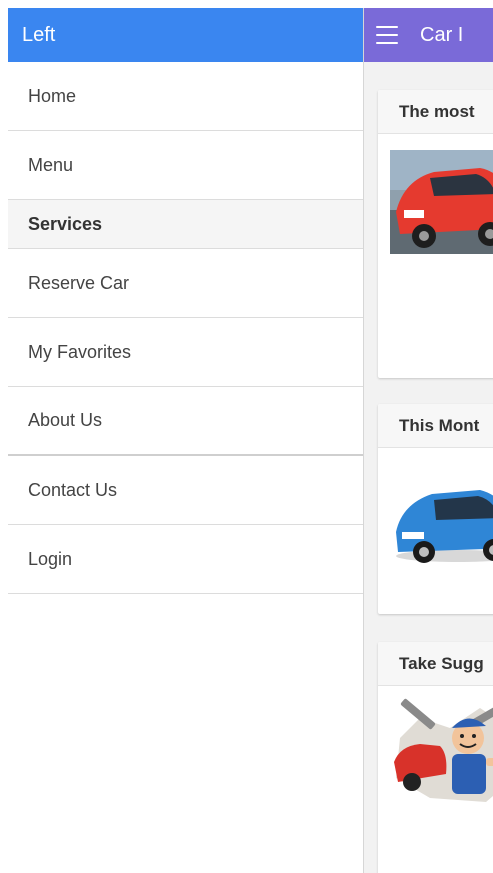 This screenshot has width=493, height=873. Describe the element at coordinates (39, 34) in the screenshot. I see `side-menu-title: Left` at that location.